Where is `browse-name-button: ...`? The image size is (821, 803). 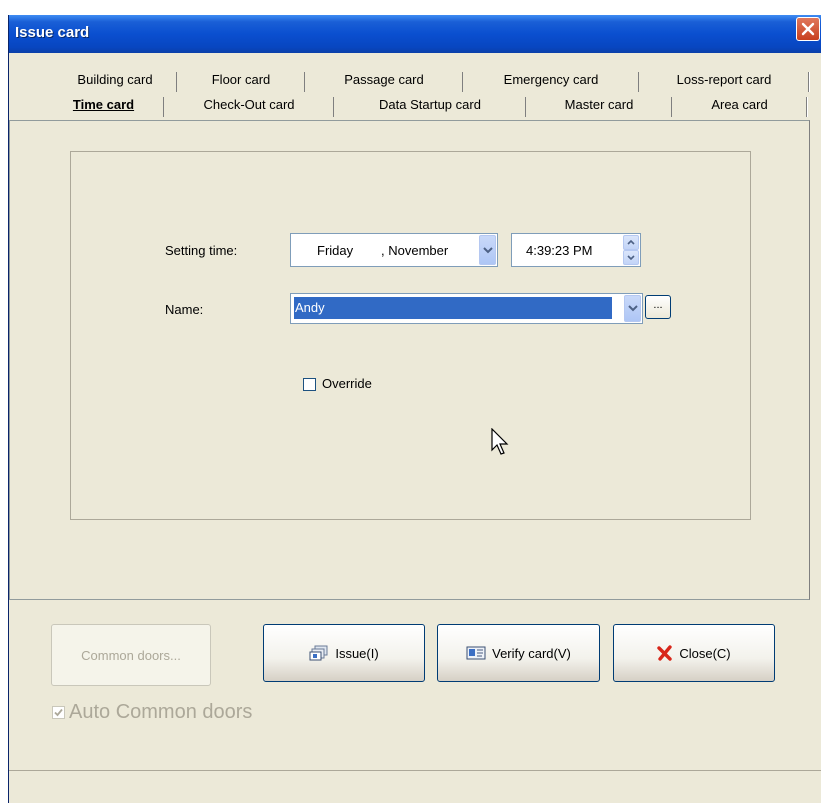 browse-name-button: ... is located at coordinates (658, 307).